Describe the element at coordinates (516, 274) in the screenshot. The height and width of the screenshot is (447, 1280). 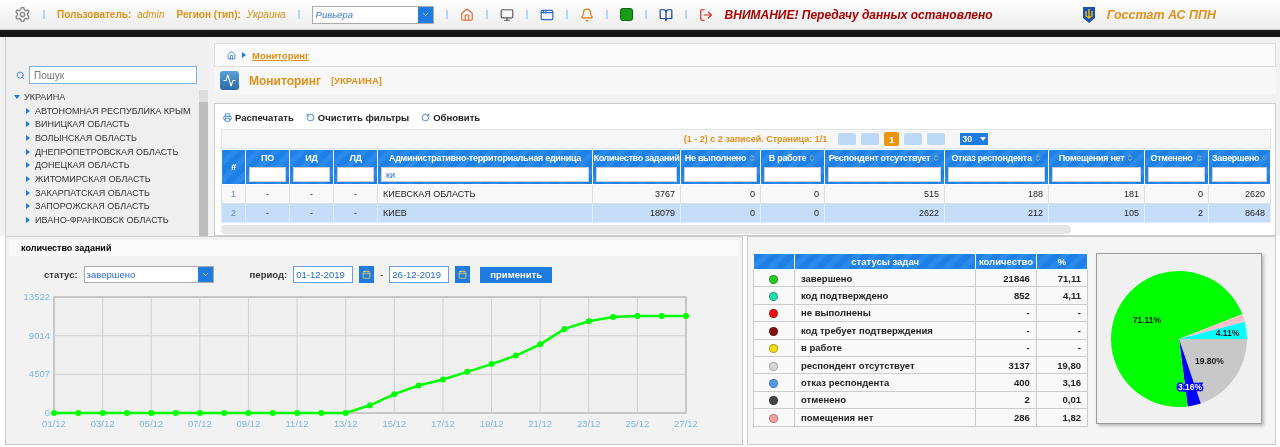
I see `apply-button: применить` at that location.